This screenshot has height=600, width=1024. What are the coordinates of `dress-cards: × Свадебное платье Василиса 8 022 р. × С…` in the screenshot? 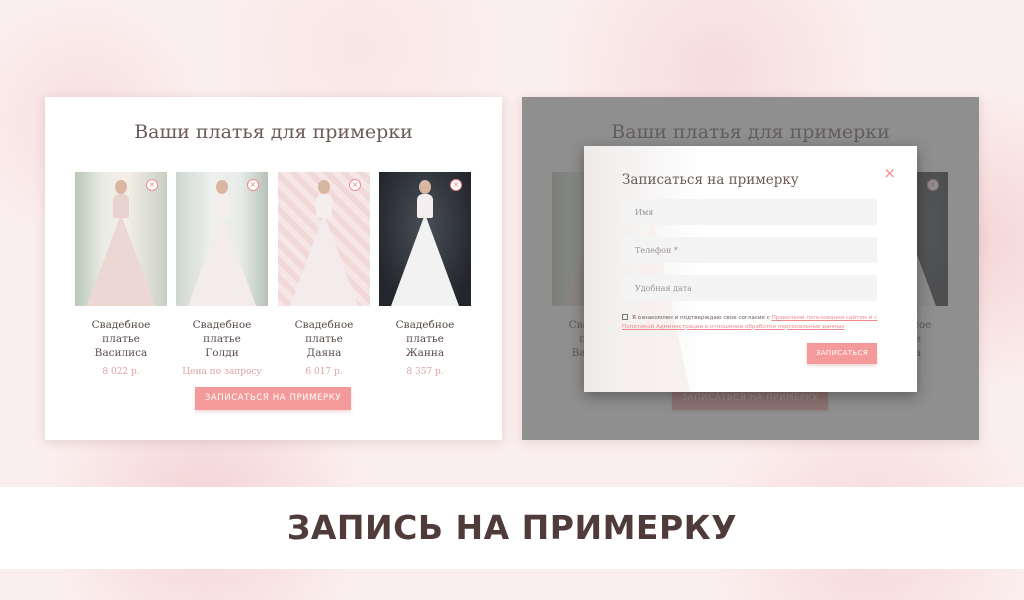 It's located at (275, 274).